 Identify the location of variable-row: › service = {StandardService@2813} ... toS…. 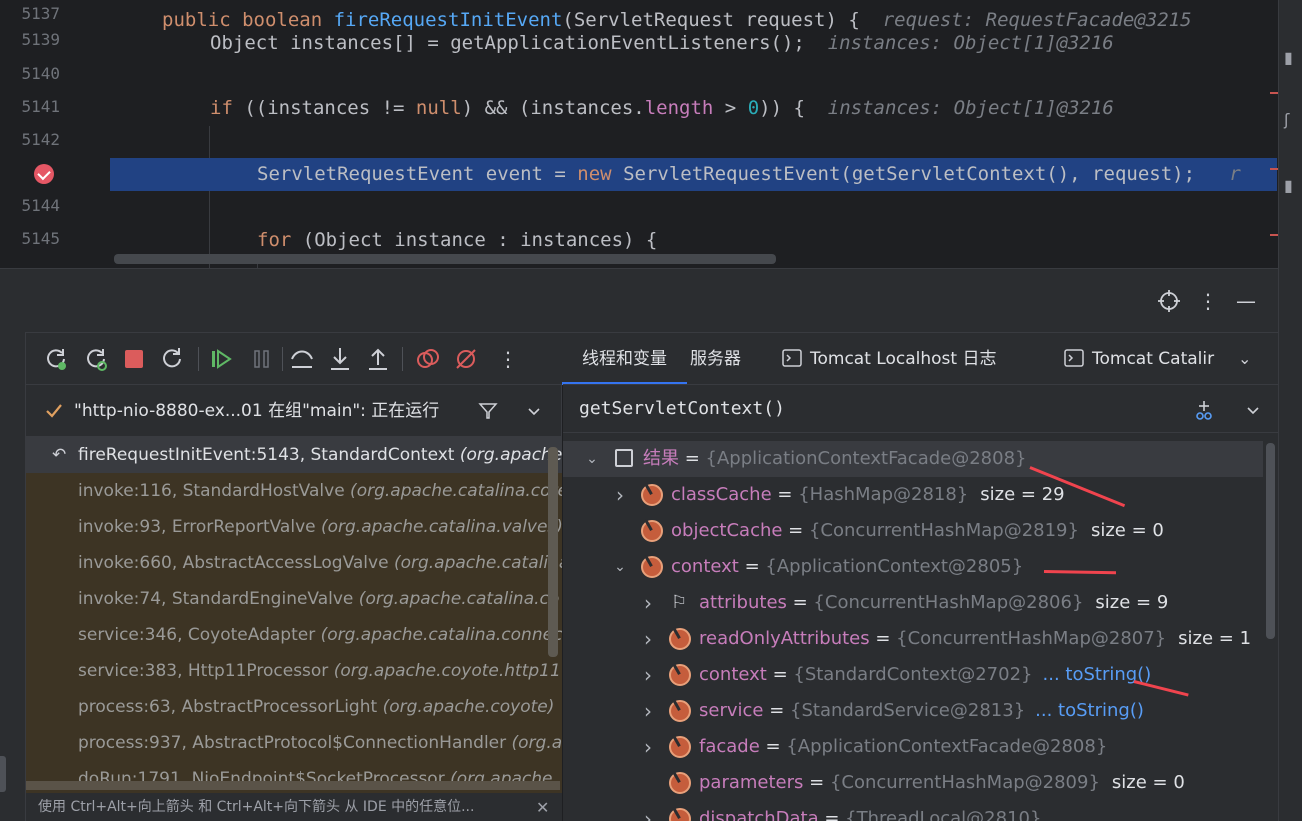
(913, 711).